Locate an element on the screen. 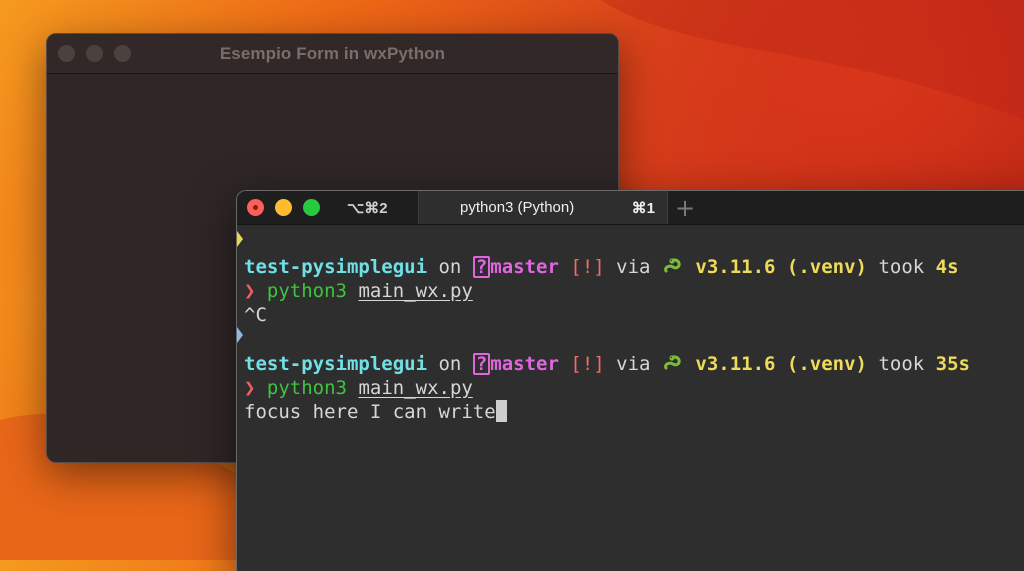  close-button is located at coordinates (255, 207).